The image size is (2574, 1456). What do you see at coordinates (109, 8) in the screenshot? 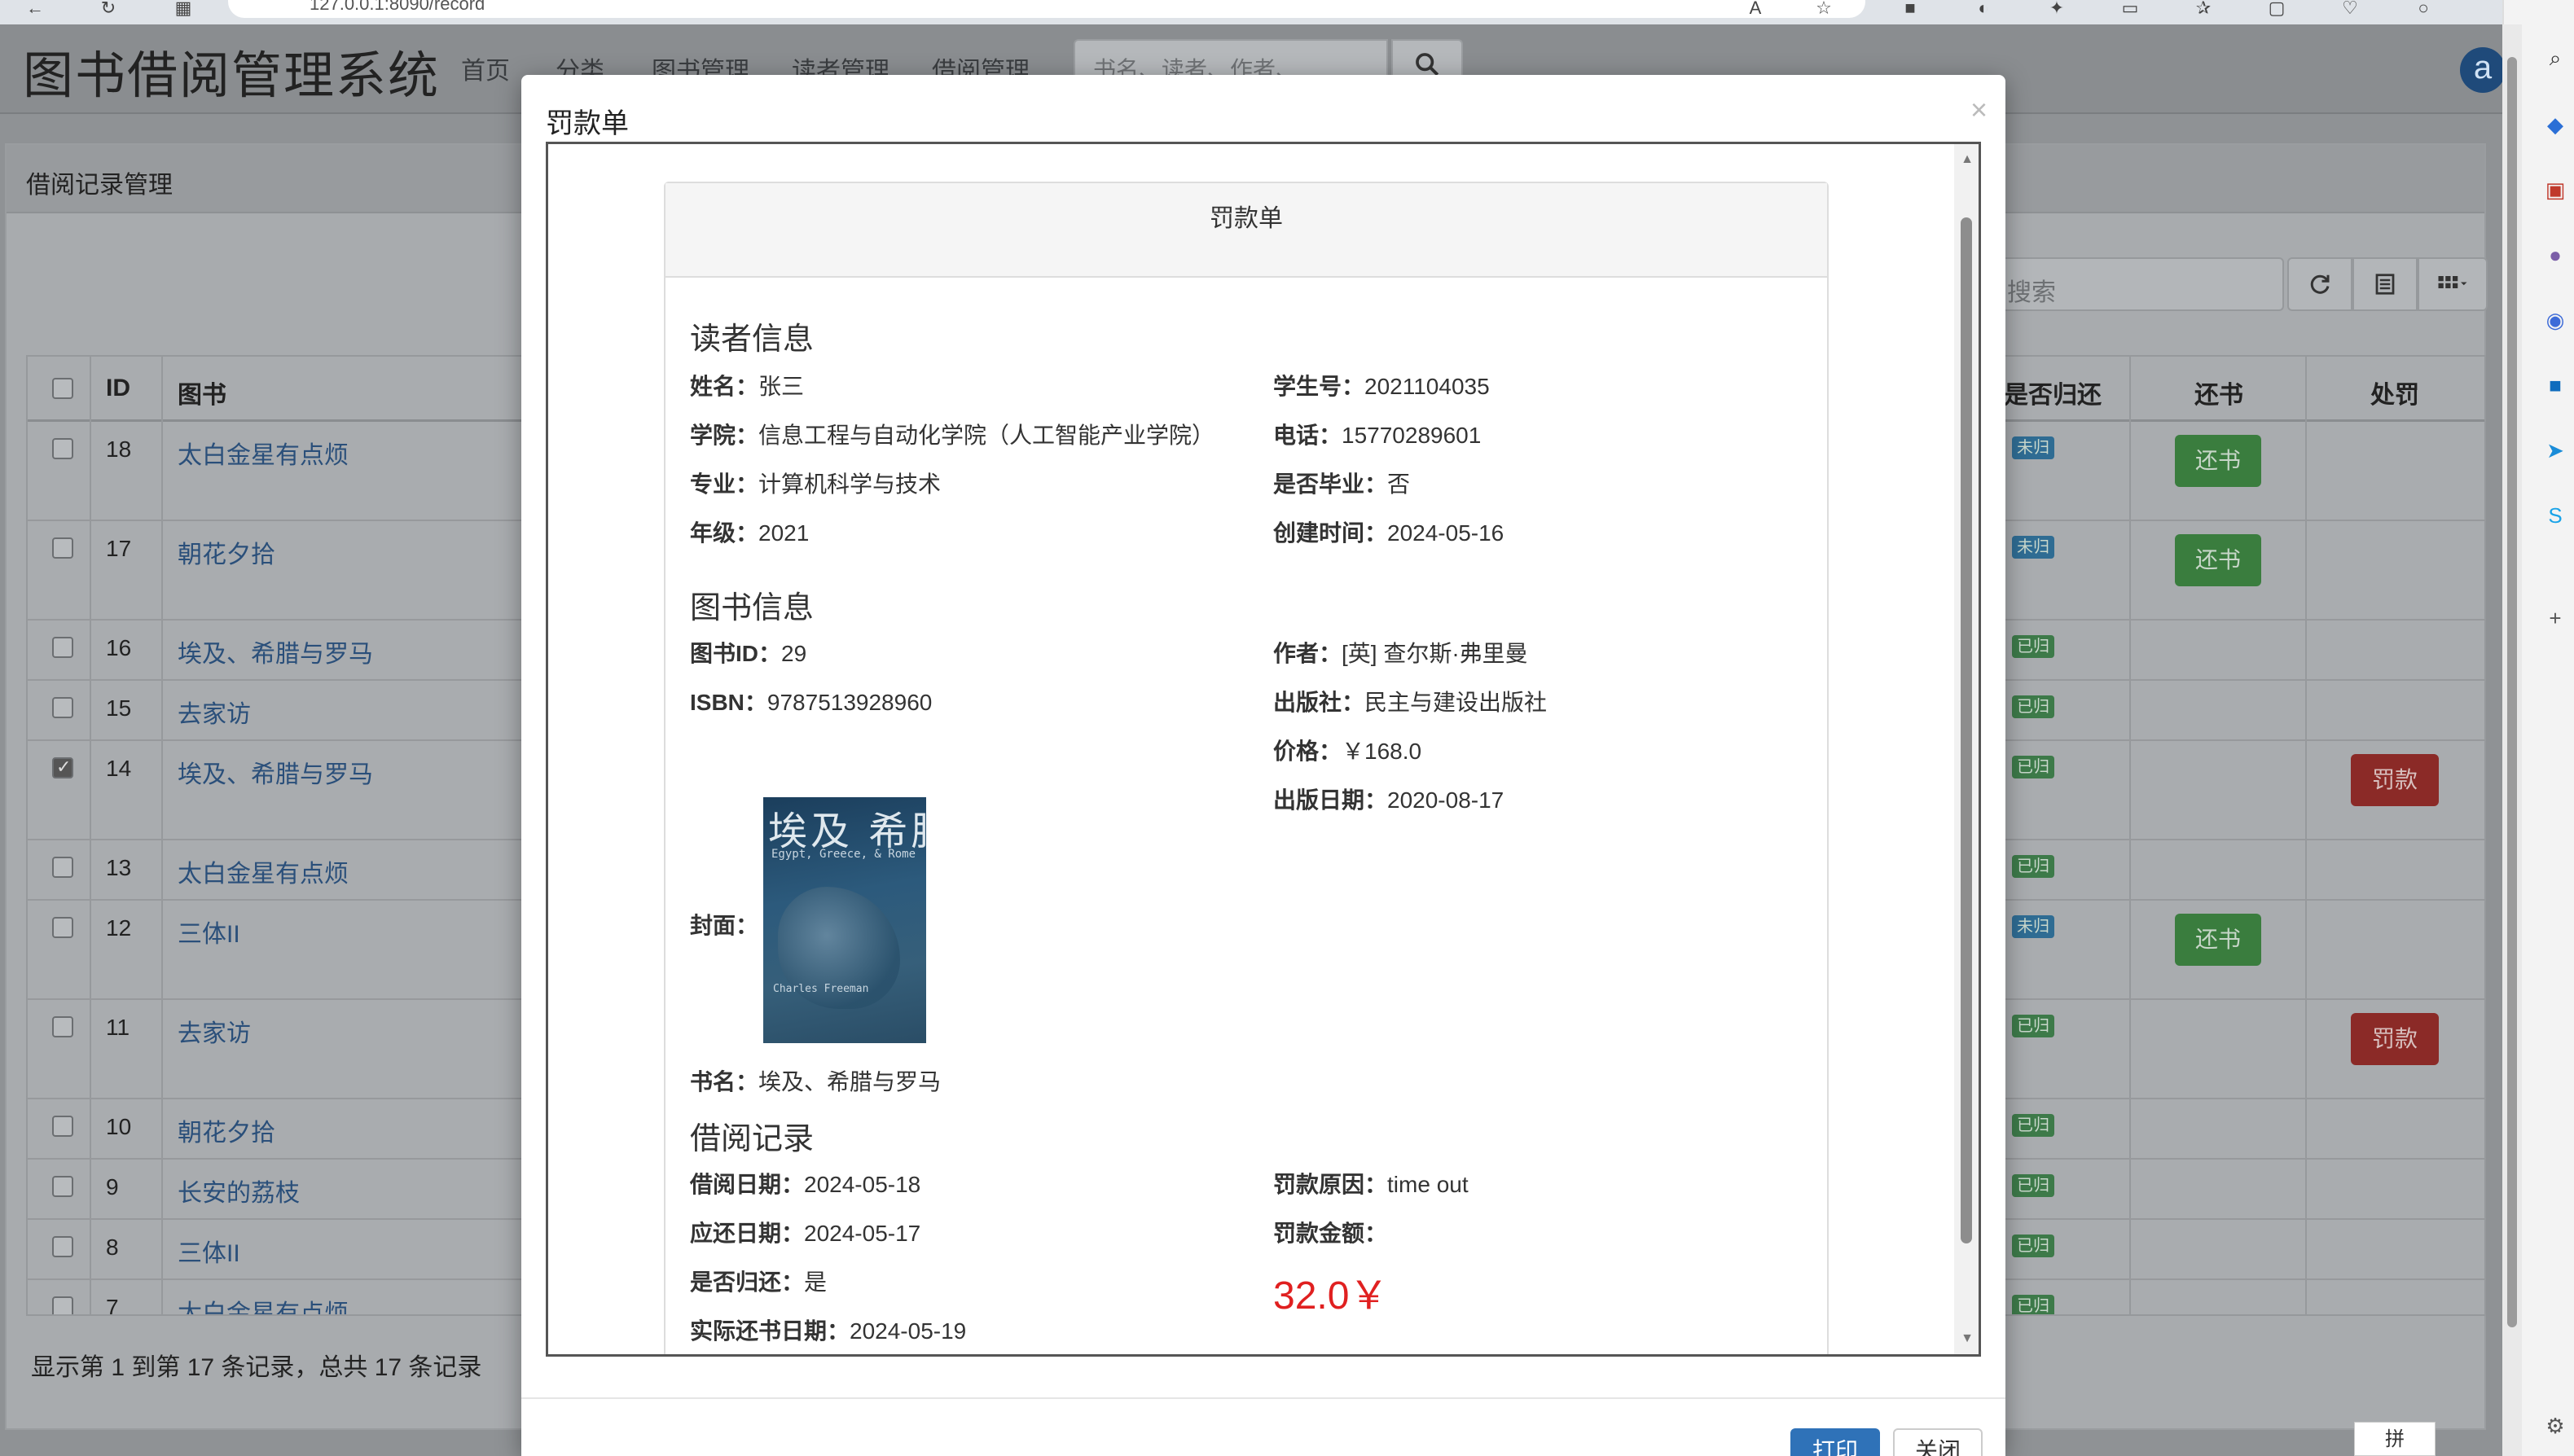
I see `refresh-icon: ↻` at bounding box center [109, 8].